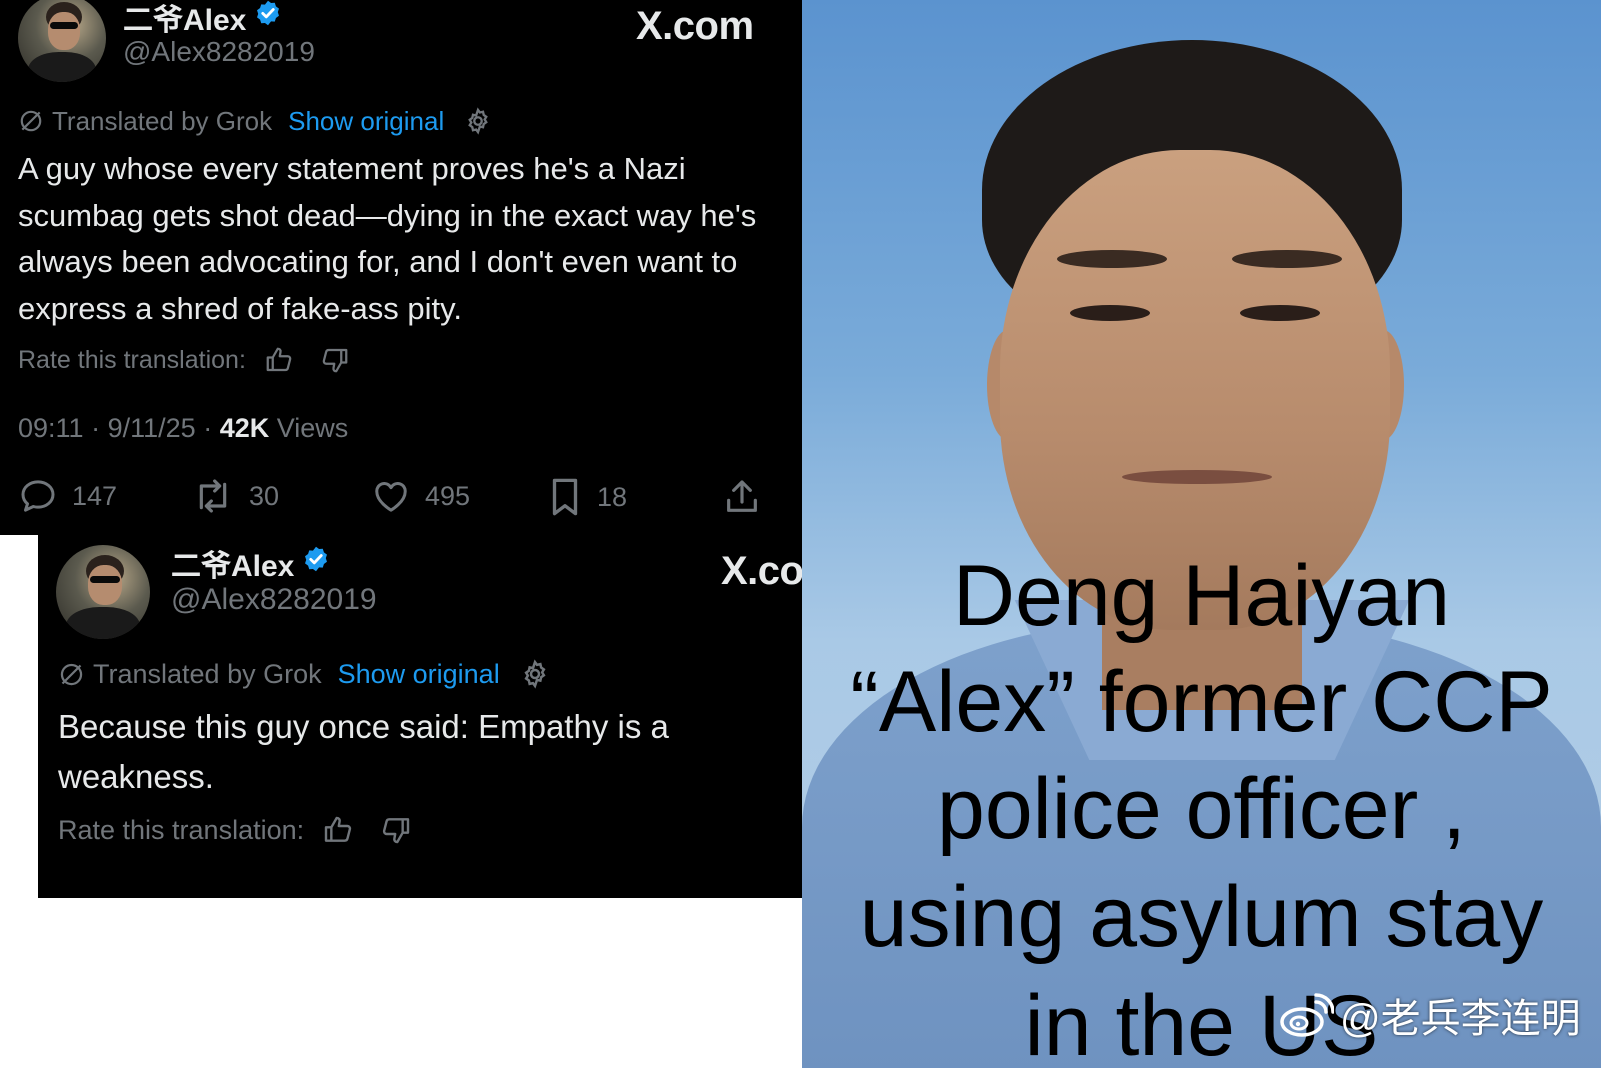  Describe the element at coordinates (391, 497) in the screenshot. I see `like-icon` at that location.